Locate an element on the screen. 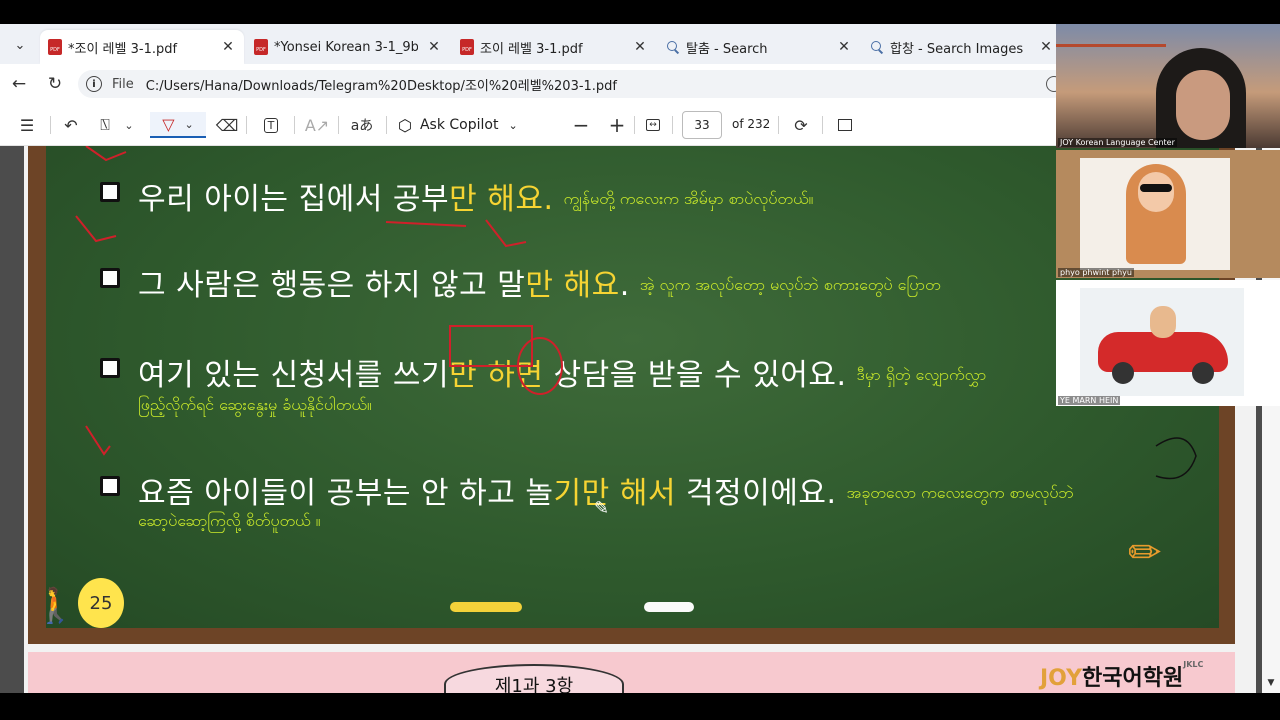  eraser-icon: ⌫ is located at coordinates (227, 125).